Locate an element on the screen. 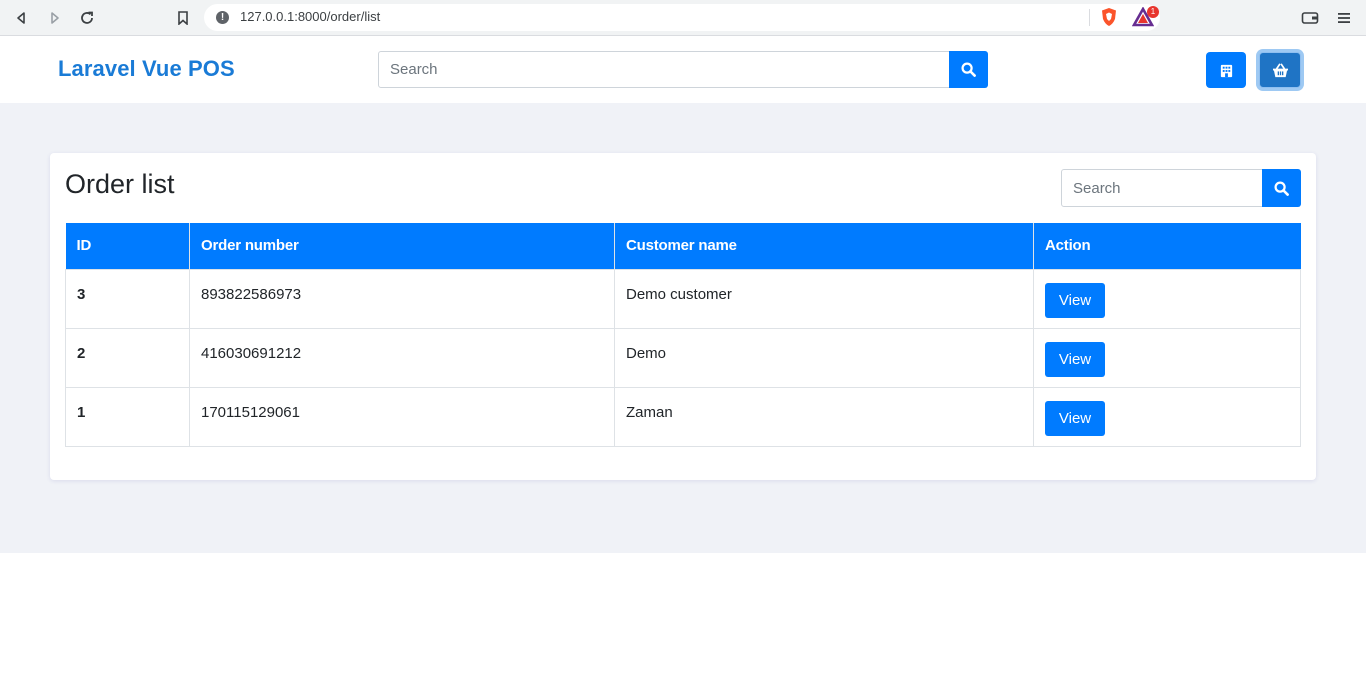  order-id: 3 is located at coordinates (127, 298).